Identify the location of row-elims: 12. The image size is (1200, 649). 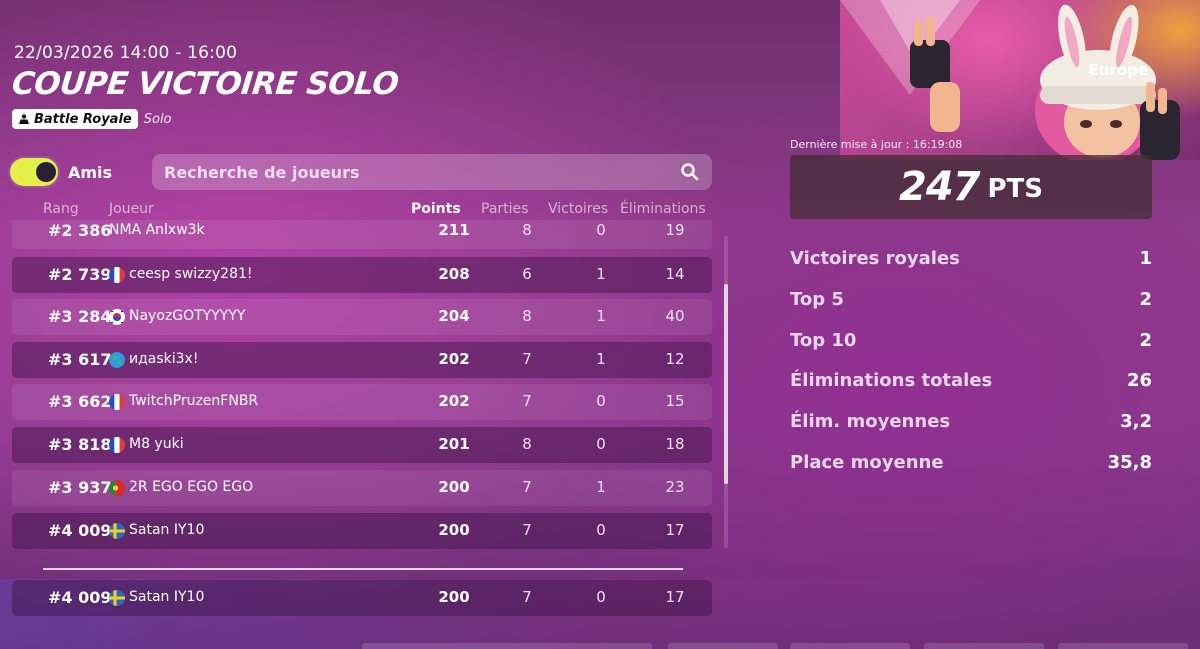
(675, 359).